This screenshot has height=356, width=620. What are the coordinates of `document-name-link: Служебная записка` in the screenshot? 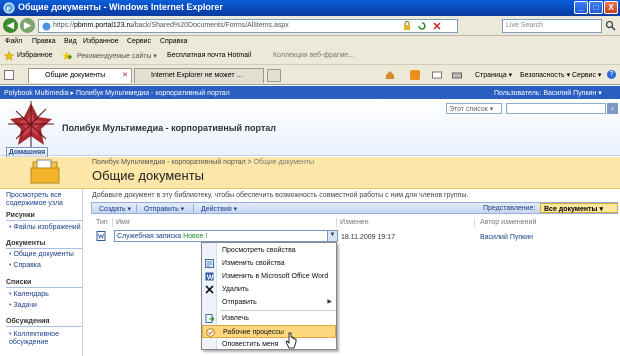 It's located at (149, 236).